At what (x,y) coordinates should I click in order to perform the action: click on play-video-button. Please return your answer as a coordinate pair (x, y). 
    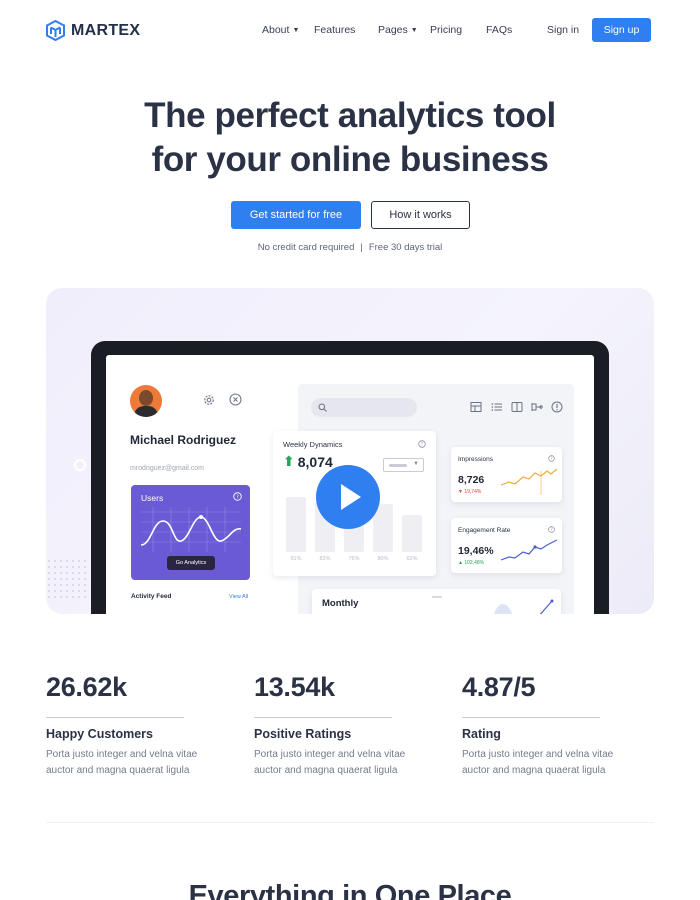
    Looking at the image, I should click on (348, 497).